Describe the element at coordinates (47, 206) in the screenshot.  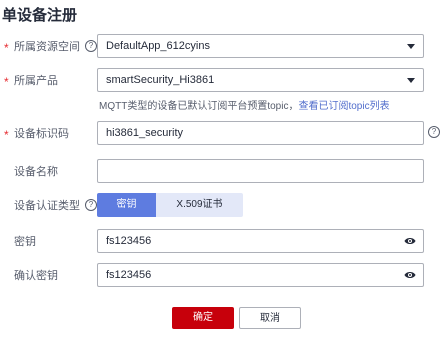
I see `auth-type-label-text: 设备认证类型` at that location.